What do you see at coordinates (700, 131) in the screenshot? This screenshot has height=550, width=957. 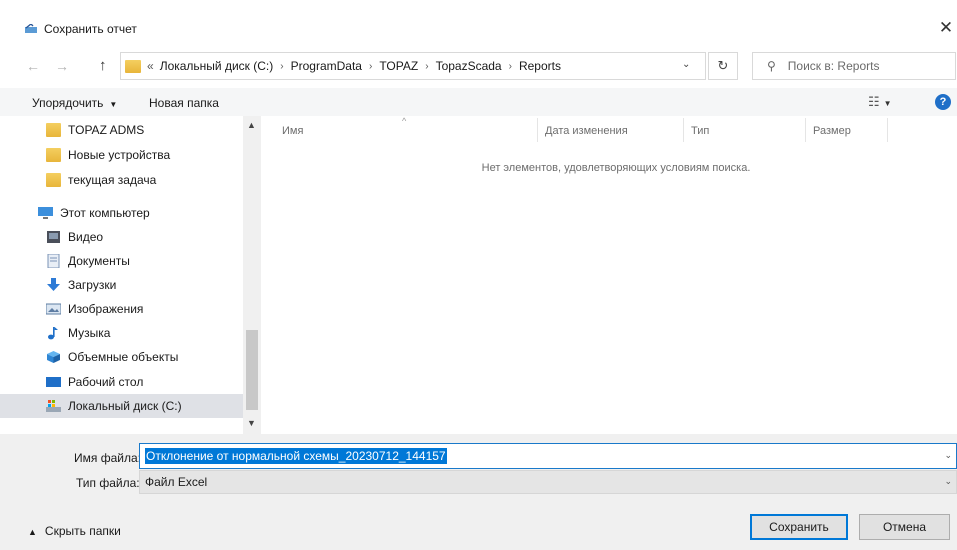 I see `column-header-type: Тип` at bounding box center [700, 131].